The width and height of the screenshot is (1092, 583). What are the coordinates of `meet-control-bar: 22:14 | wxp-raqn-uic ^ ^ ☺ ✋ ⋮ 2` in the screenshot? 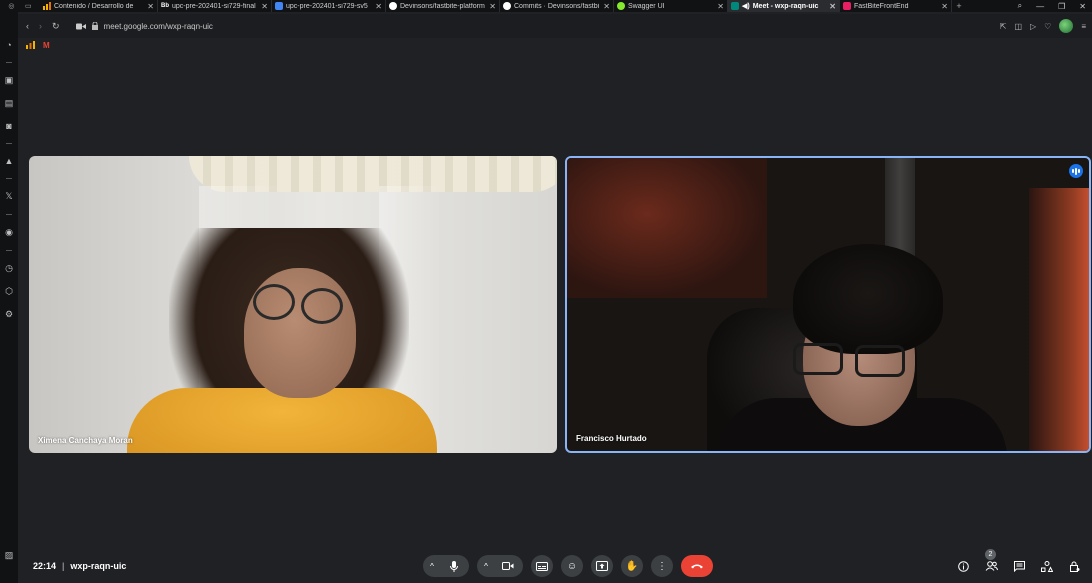 It's located at (555, 566).